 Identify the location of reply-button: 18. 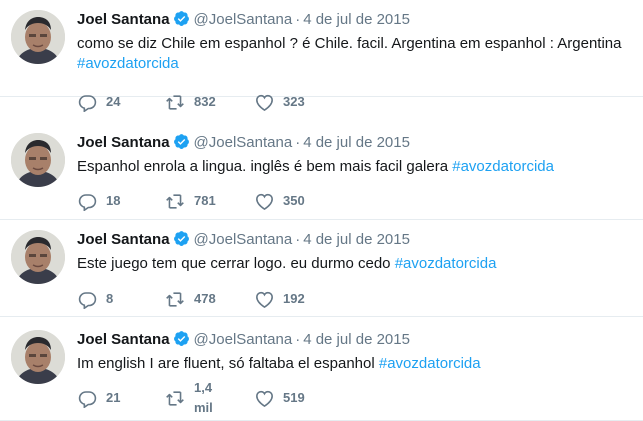
(99, 201).